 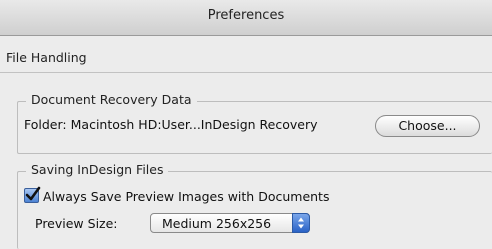 What do you see at coordinates (194, 124) in the screenshot?
I see `folder-path: Macintosh HD:User...InDesign Recovery` at bounding box center [194, 124].